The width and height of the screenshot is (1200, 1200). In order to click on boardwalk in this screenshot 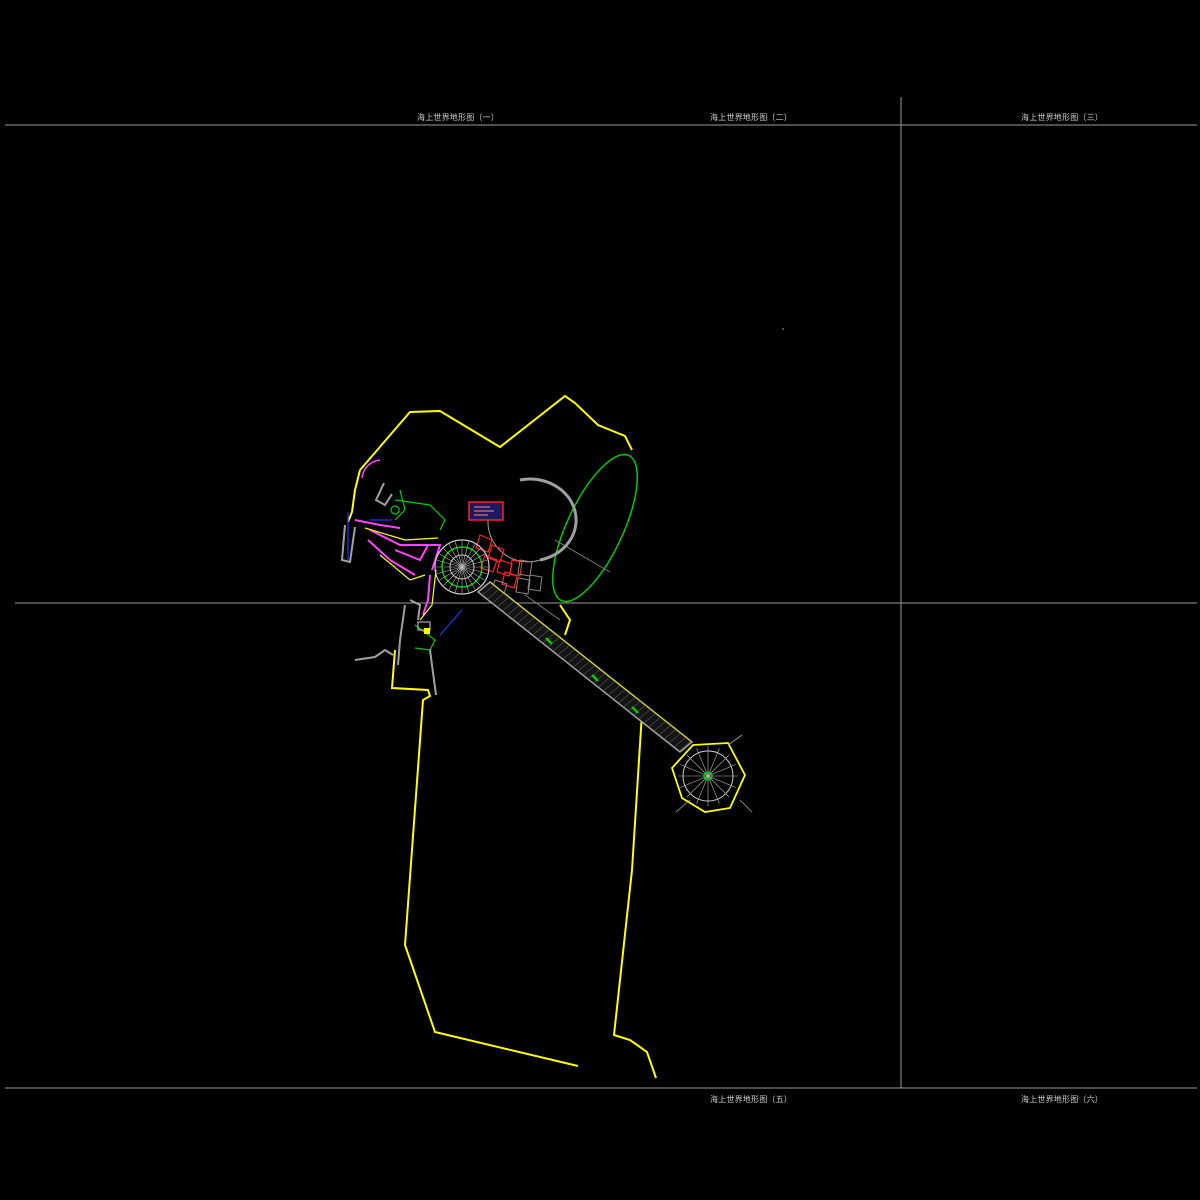, I will do `click(585, 667)`.